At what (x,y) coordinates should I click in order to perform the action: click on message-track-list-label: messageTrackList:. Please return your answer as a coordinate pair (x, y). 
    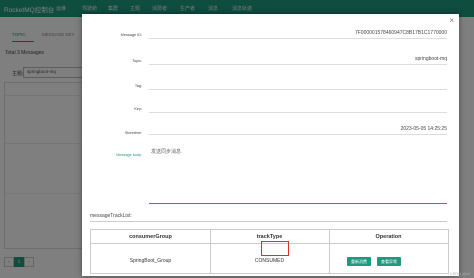
    Looking at the image, I should click on (111, 216).